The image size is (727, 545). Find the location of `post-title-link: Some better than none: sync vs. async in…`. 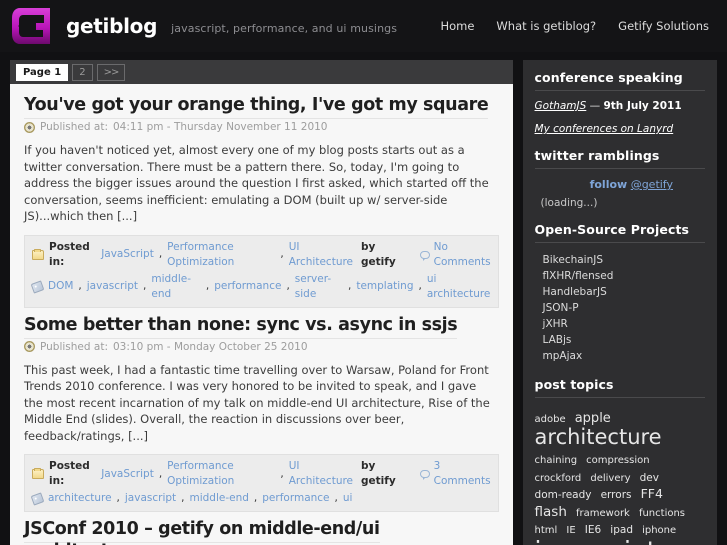

post-title-link: Some better than none: sync vs. async in… is located at coordinates (241, 326).